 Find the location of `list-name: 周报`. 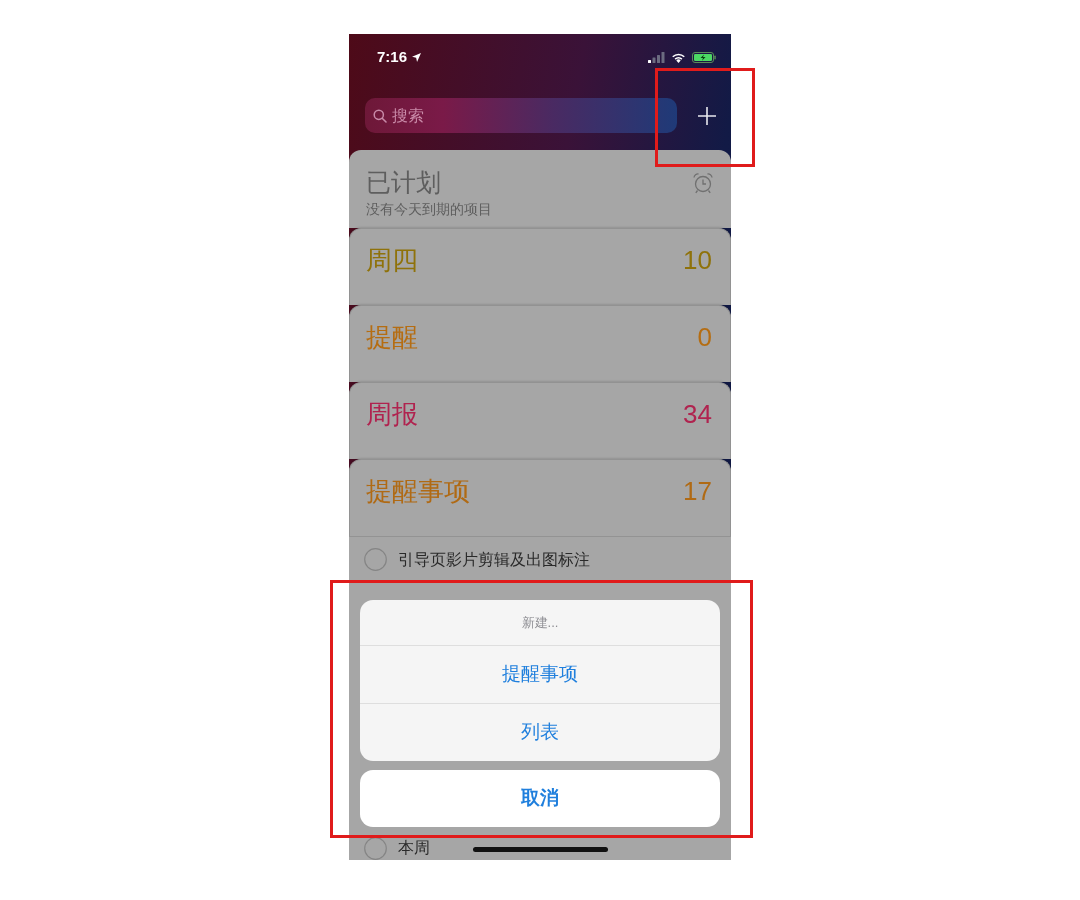

list-name: 周报 is located at coordinates (392, 414).